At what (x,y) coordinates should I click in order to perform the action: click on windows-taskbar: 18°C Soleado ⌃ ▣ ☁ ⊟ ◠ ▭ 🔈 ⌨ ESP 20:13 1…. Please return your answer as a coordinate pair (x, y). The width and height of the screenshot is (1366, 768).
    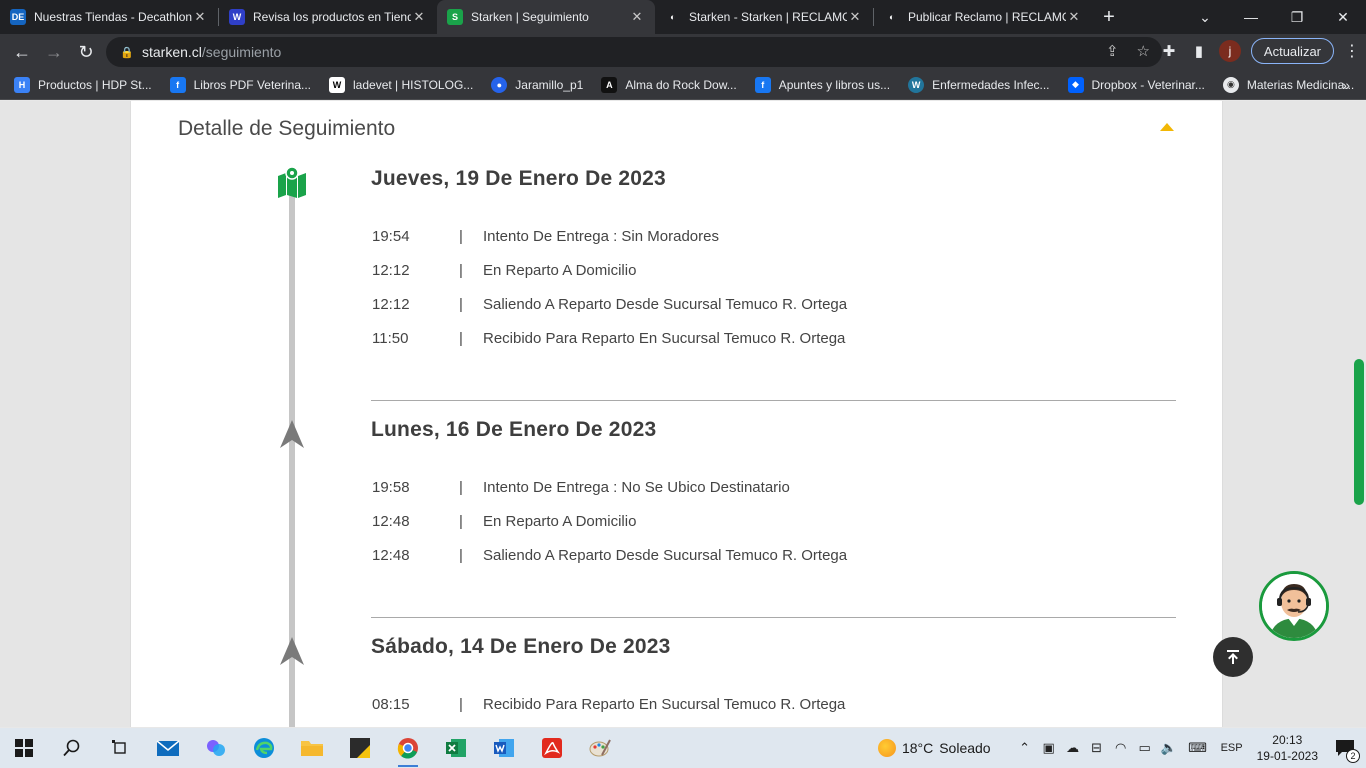
    Looking at the image, I should click on (683, 748).